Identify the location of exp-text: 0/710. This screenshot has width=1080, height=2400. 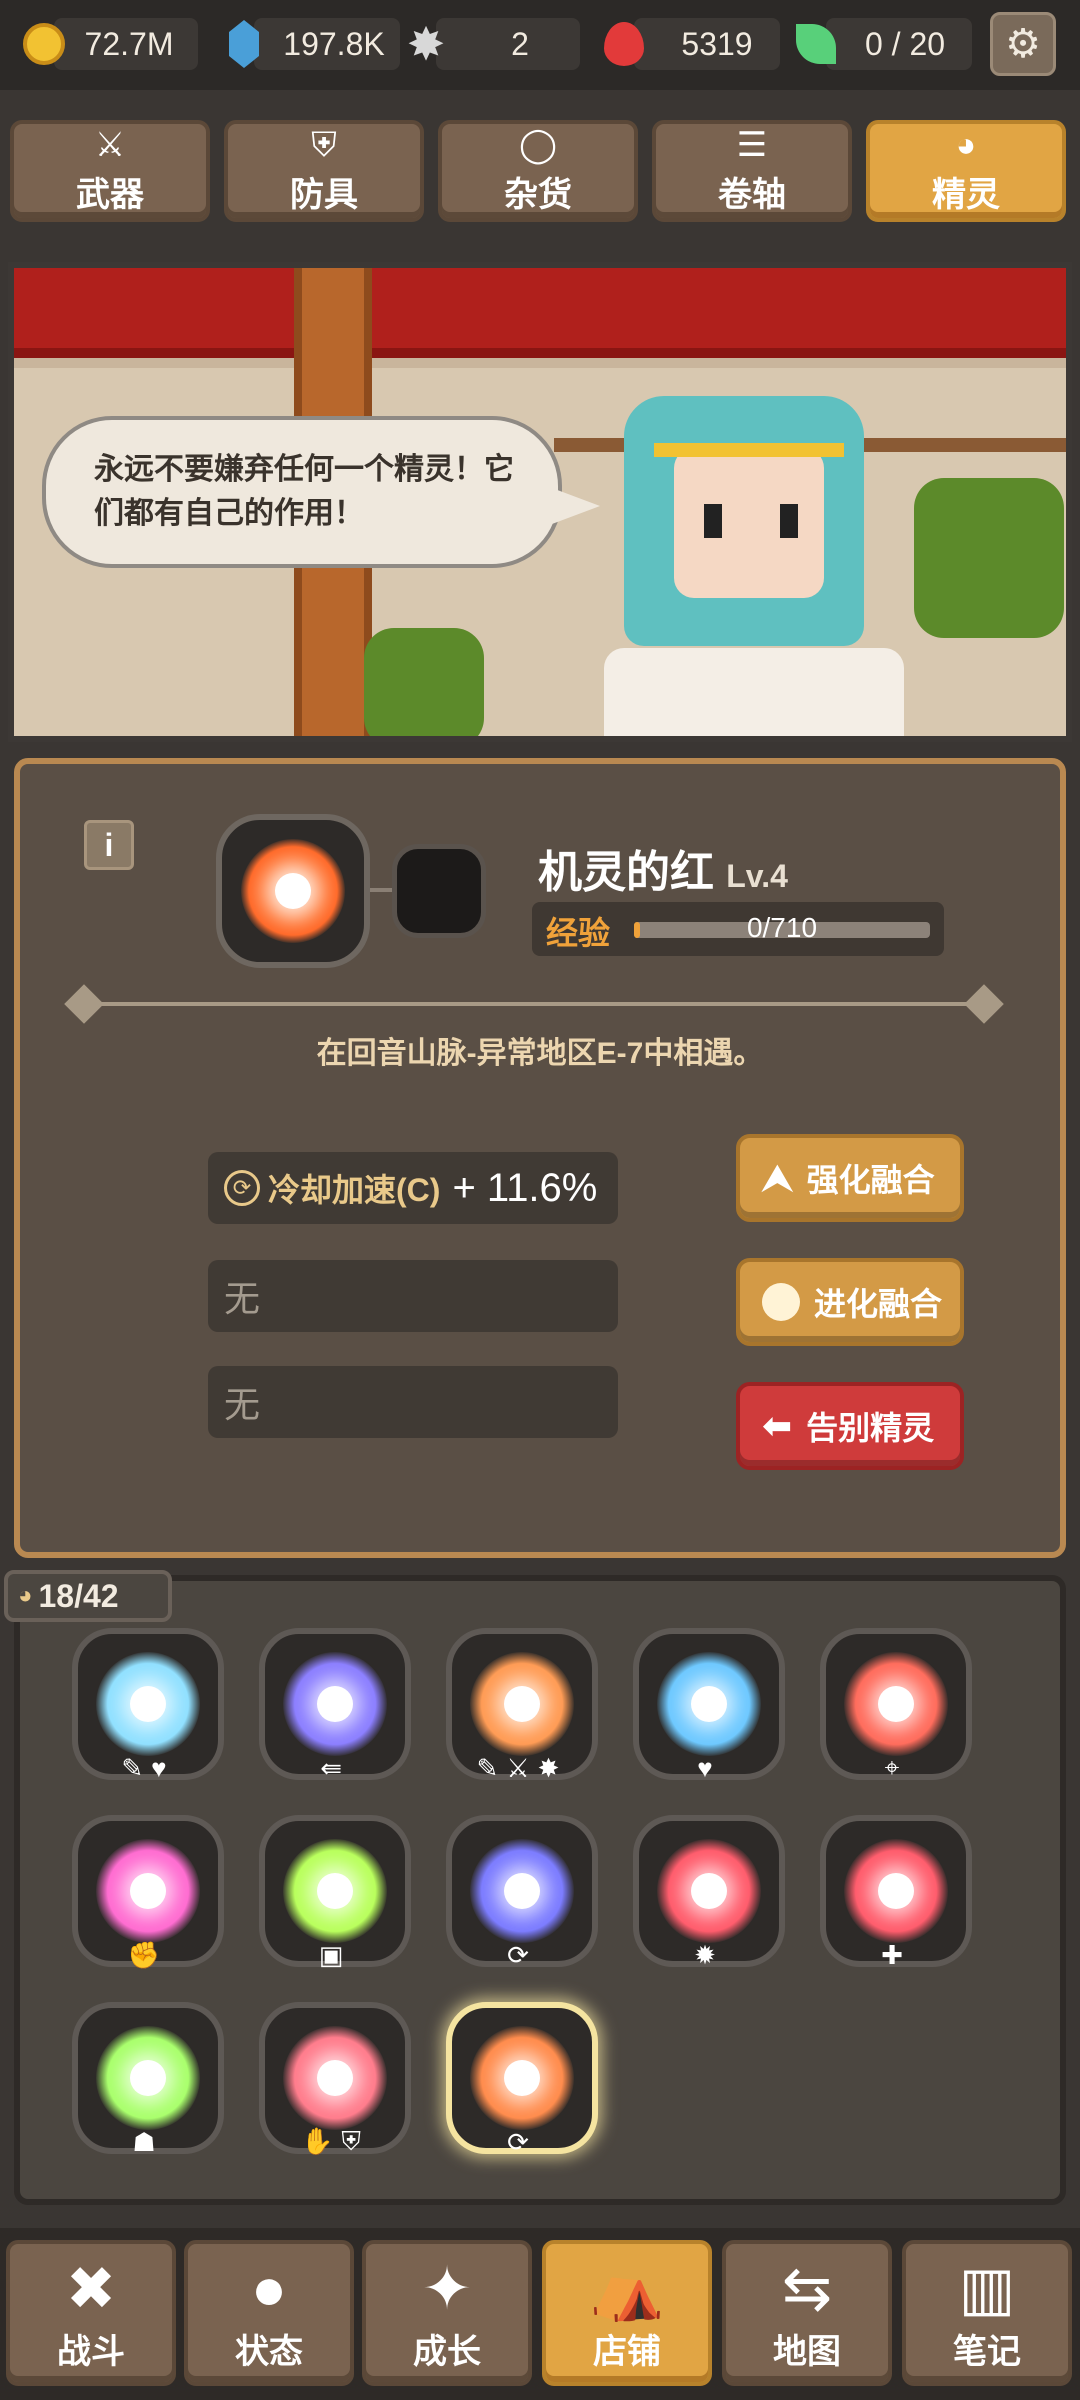
(782, 927).